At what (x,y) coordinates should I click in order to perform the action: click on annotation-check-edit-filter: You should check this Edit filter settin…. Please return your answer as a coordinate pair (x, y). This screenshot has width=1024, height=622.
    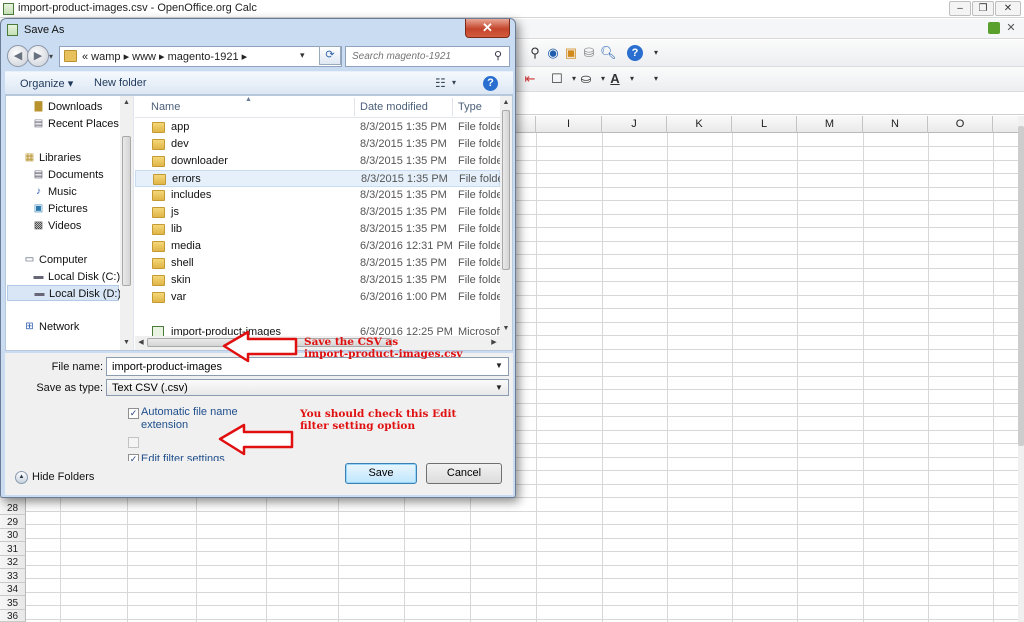
    Looking at the image, I should click on (378, 420).